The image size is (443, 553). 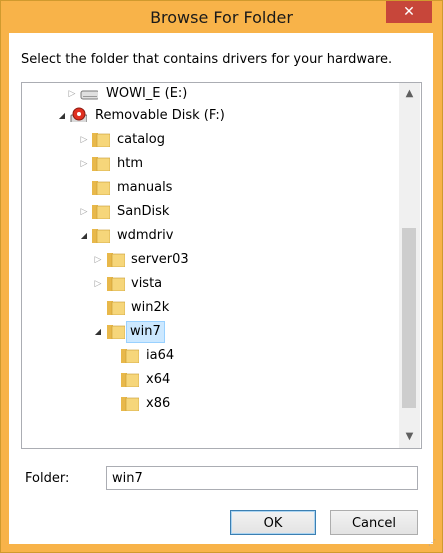 I want to click on close-icon: ✕, so click(x=409, y=12).